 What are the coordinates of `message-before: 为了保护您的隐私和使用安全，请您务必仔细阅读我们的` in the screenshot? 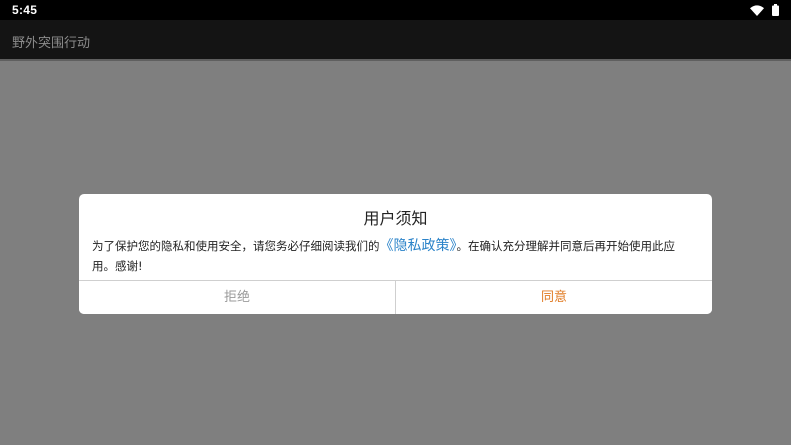 It's located at (236, 246).